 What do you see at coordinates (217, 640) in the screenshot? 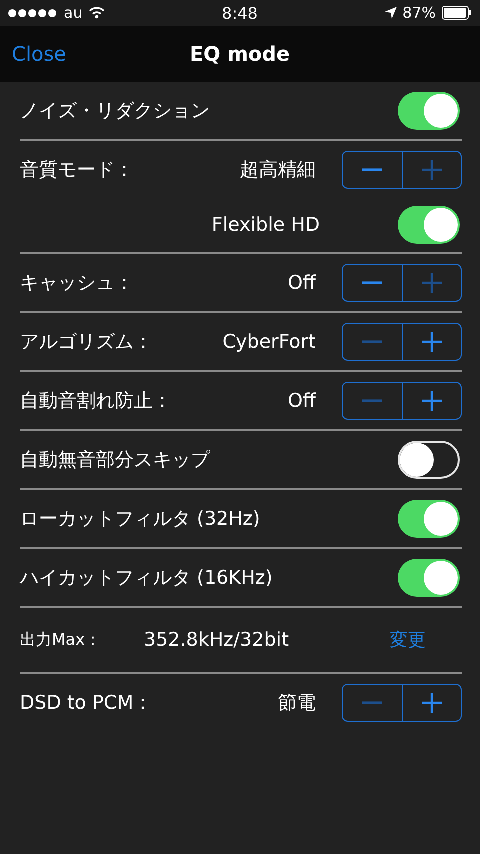
I see `setting-value: 352.8kHz/32bit` at bounding box center [217, 640].